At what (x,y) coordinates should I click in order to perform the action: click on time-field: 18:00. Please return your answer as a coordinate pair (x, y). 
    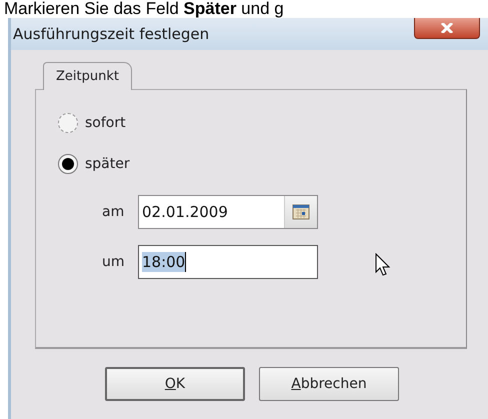
    Looking at the image, I should click on (228, 262).